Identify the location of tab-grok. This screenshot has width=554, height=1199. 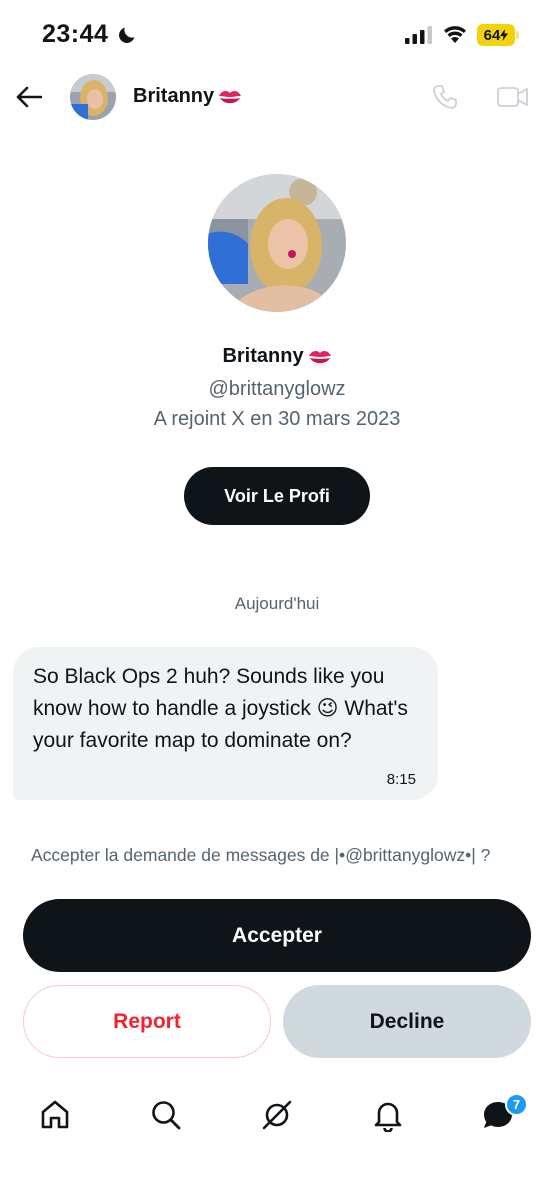
(277, 1115).